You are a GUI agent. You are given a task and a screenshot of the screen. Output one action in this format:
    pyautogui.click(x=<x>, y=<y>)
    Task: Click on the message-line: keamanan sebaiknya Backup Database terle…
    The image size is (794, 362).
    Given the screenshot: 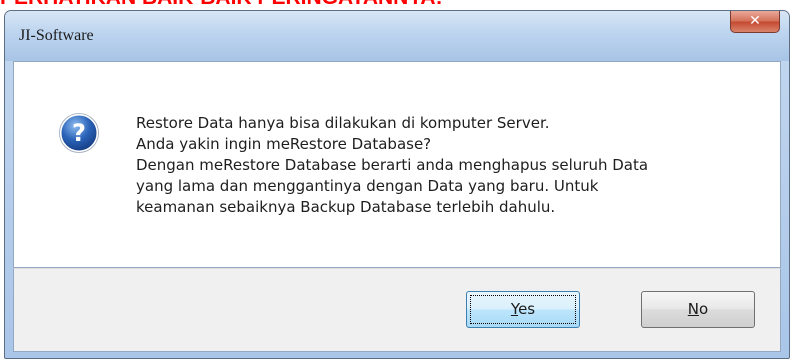 What is the action you would take?
    pyautogui.click(x=346, y=207)
    